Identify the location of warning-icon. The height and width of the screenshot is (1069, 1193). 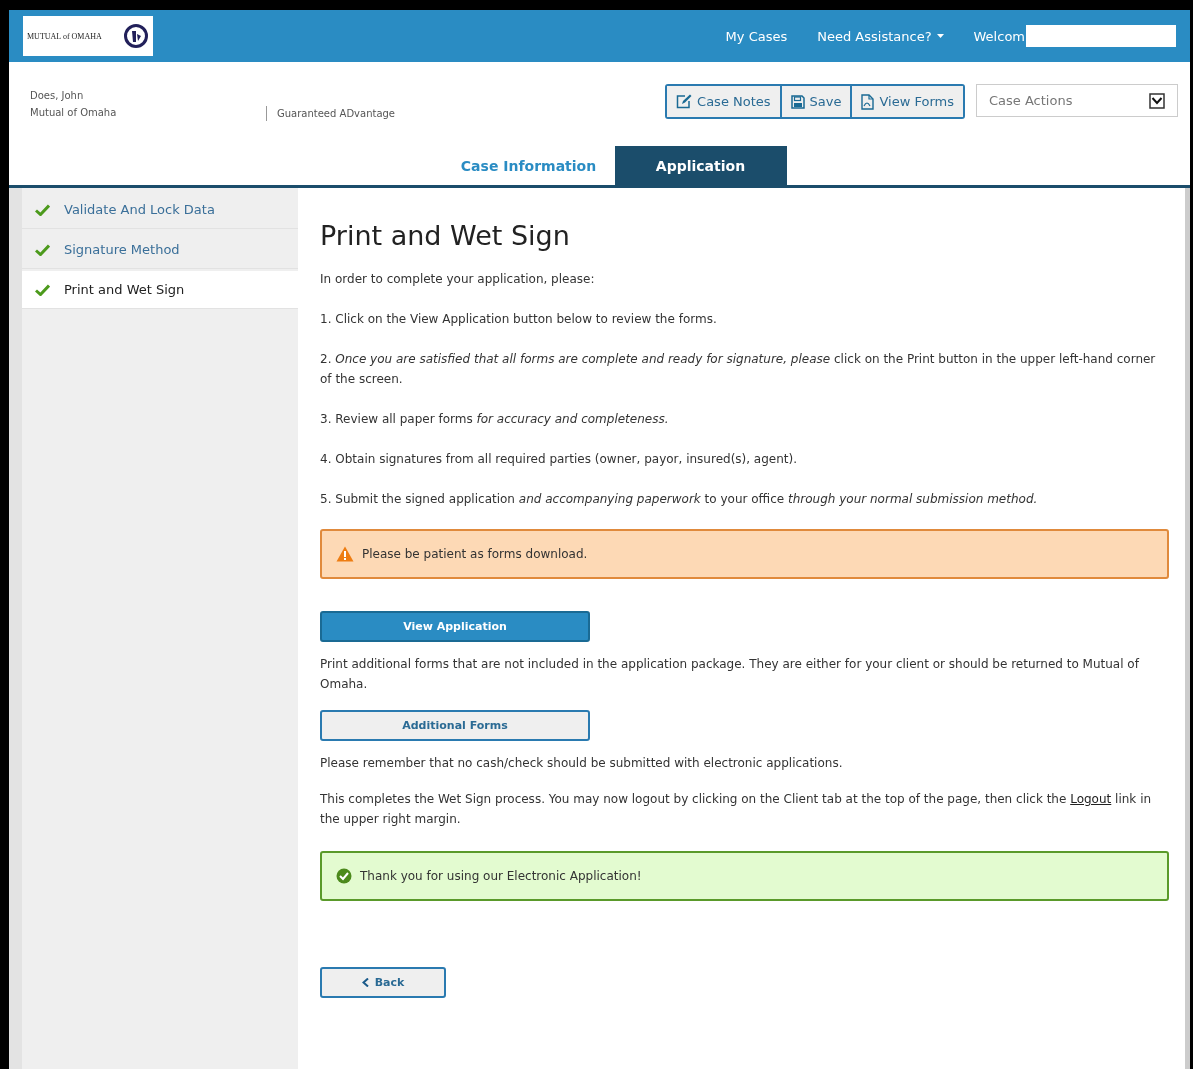
(345, 554).